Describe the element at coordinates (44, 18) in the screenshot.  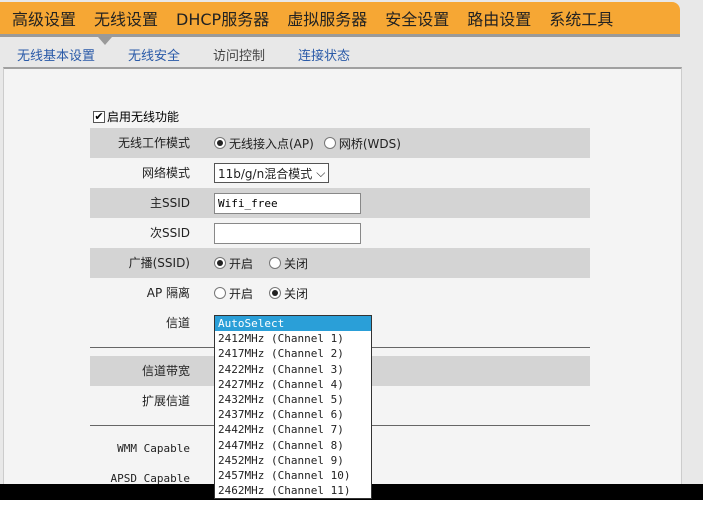
I see `nav-advanced: 高级设置` at that location.